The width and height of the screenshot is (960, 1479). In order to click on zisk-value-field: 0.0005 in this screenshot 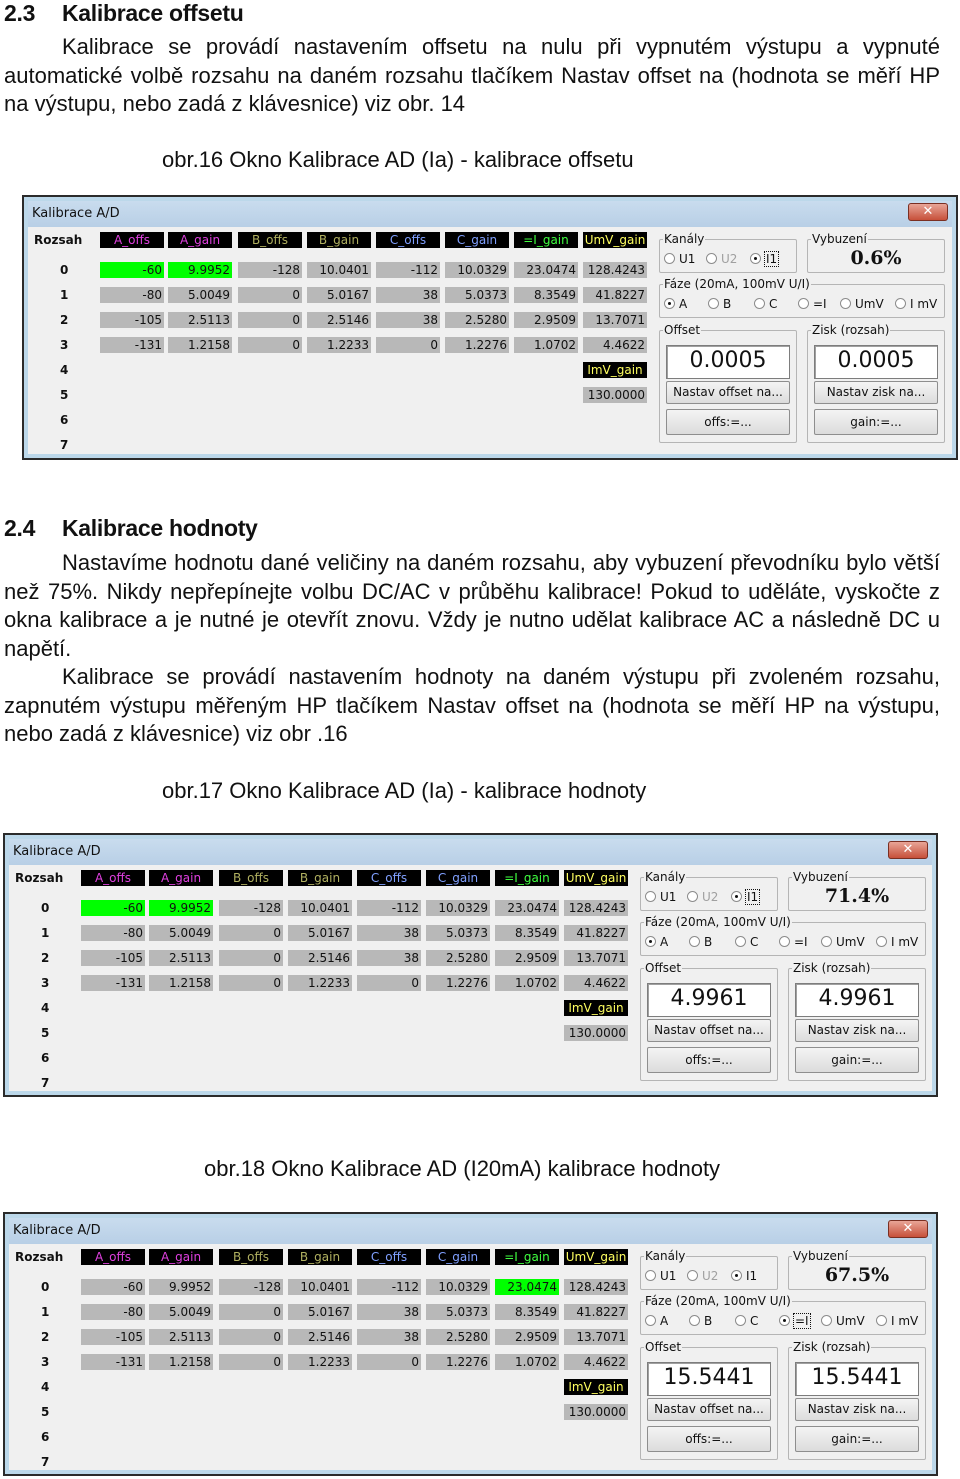, I will do `click(876, 362)`.